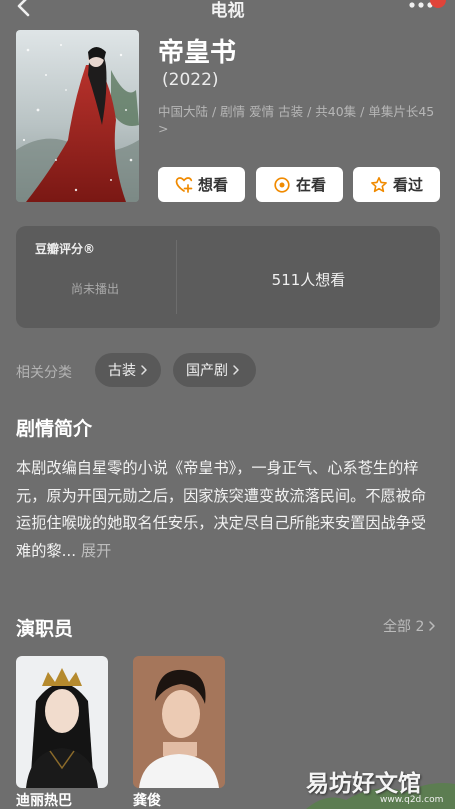 This screenshot has width=455, height=809. What do you see at coordinates (147, 801) in the screenshot?
I see `cast-name-2: 龚俊` at bounding box center [147, 801].